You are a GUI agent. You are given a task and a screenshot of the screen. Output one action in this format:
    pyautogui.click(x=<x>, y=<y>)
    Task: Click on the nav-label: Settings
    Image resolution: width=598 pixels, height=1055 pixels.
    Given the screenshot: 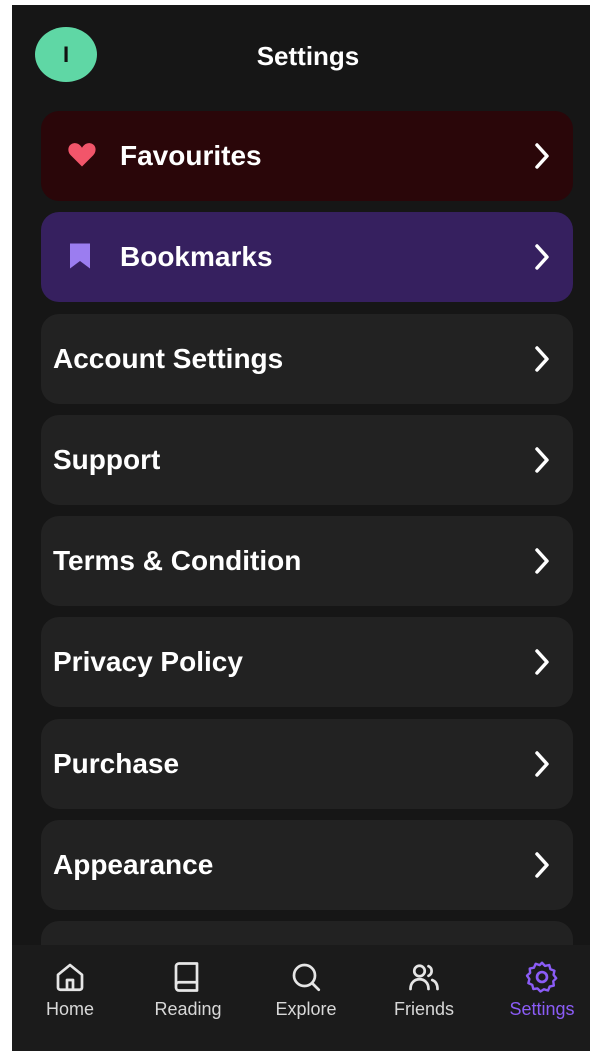 What is the action you would take?
    pyautogui.click(x=542, y=1009)
    